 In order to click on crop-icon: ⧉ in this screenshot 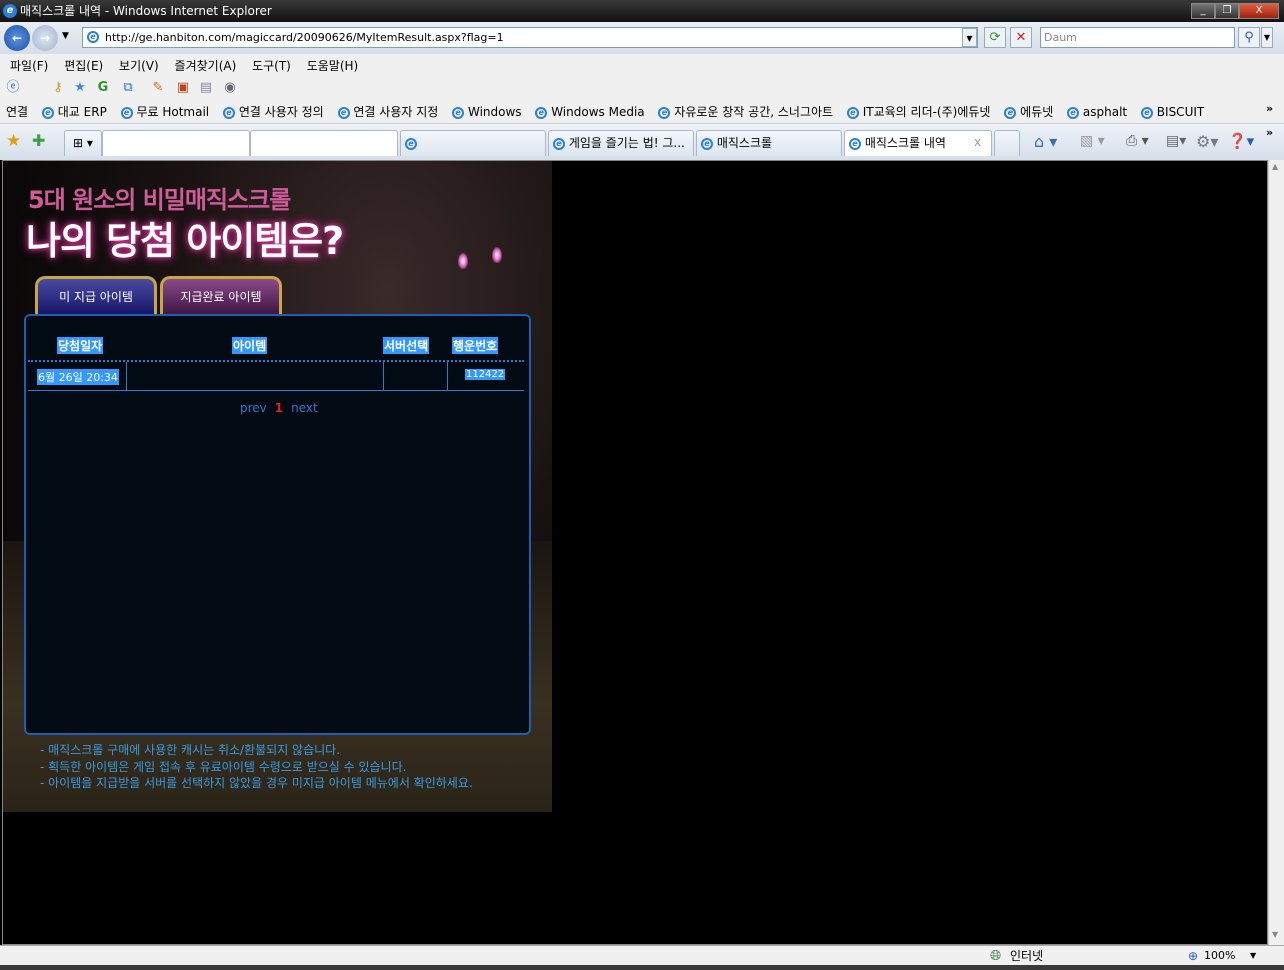, I will do `click(128, 88)`.